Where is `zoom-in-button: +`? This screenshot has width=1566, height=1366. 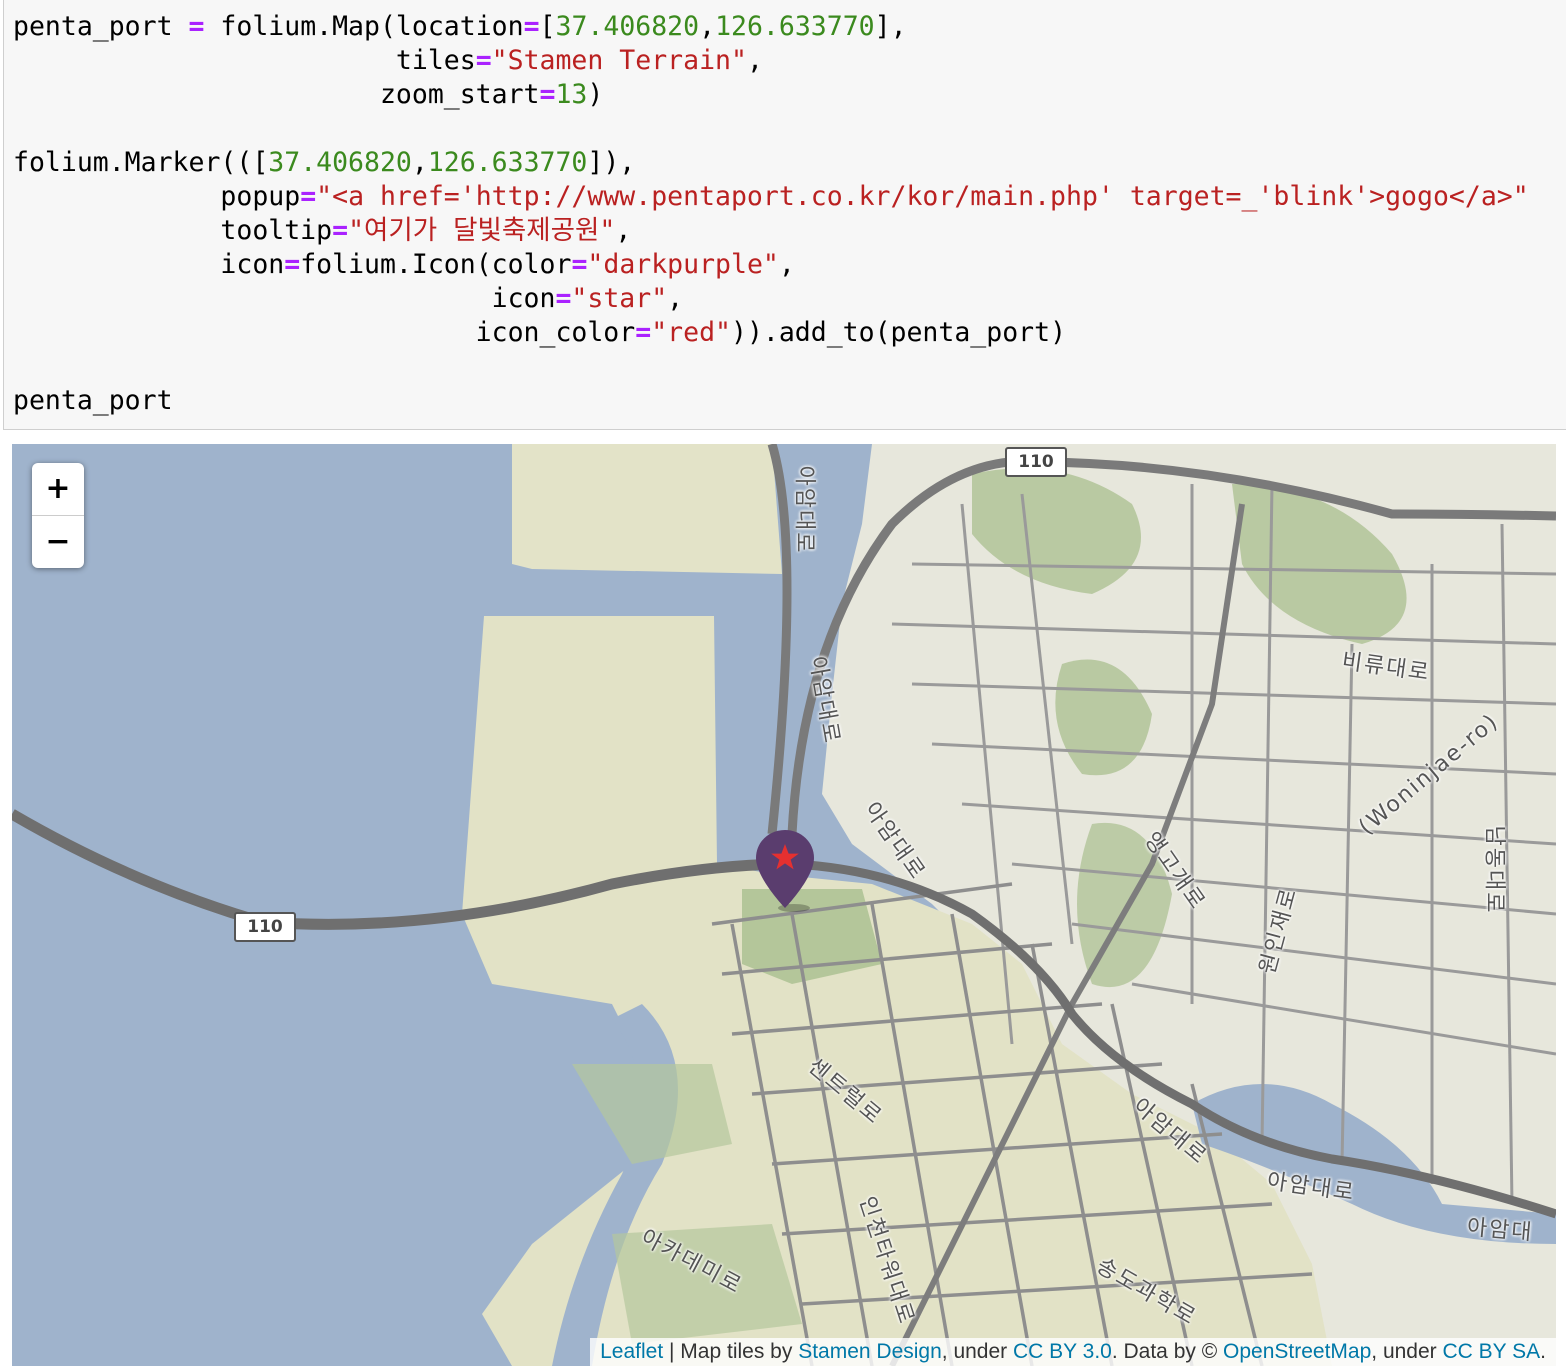 zoom-in-button: + is located at coordinates (58, 489).